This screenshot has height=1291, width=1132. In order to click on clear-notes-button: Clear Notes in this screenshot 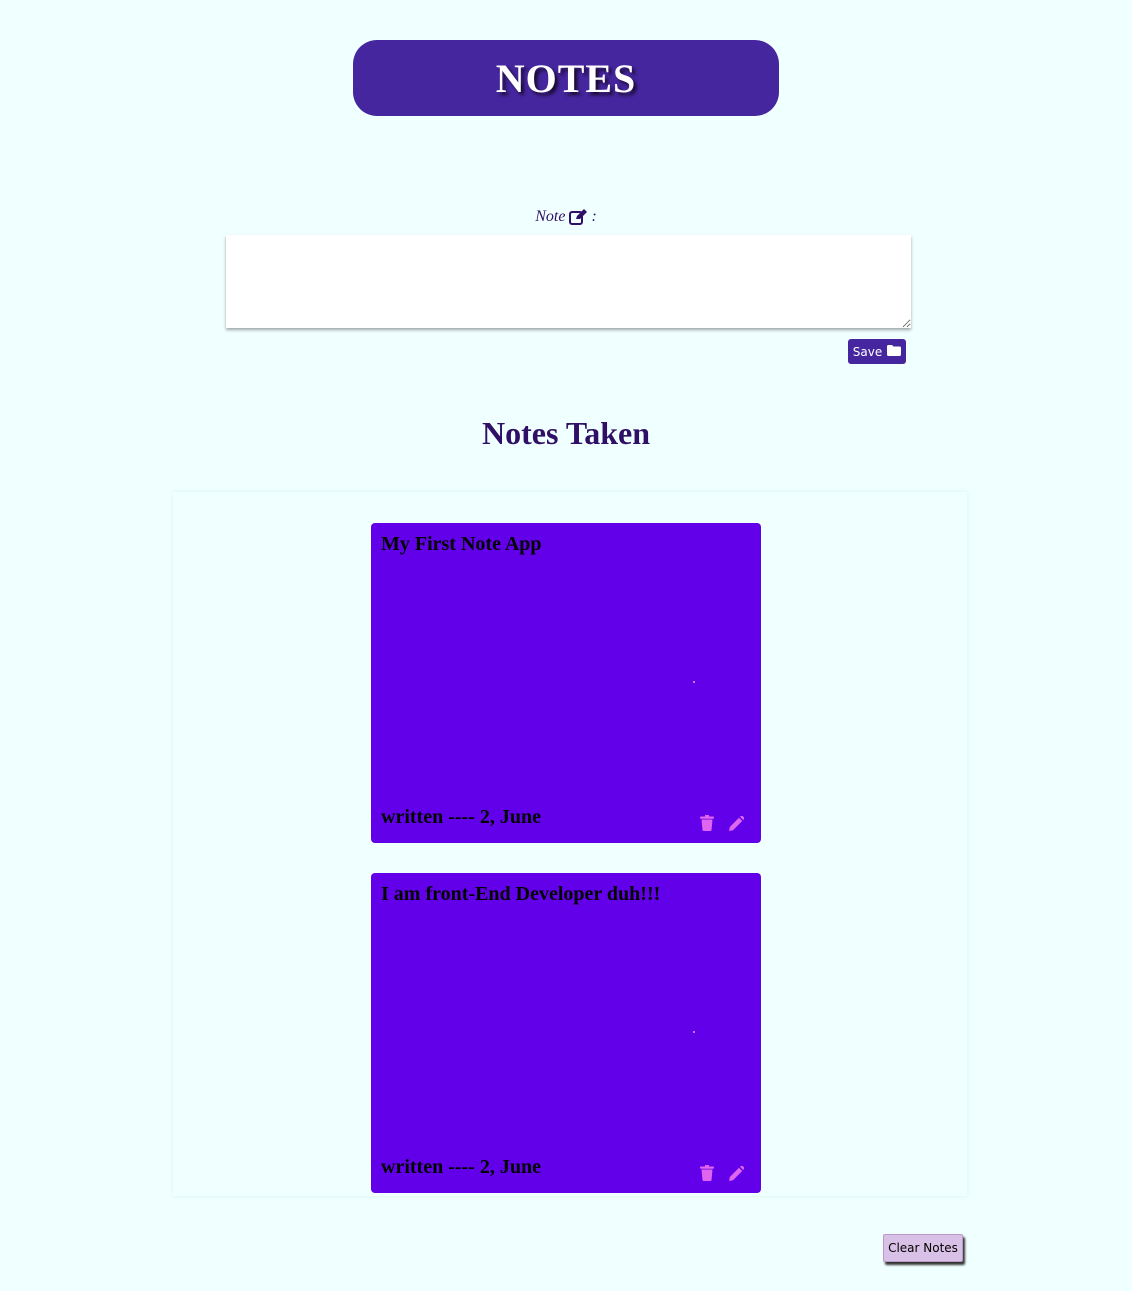, I will do `click(923, 1248)`.